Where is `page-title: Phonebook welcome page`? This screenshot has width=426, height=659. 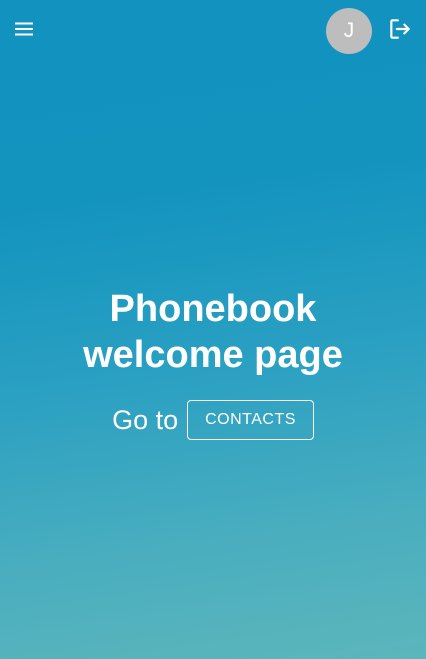
page-title: Phonebook welcome page is located at coordinates (213, 332).